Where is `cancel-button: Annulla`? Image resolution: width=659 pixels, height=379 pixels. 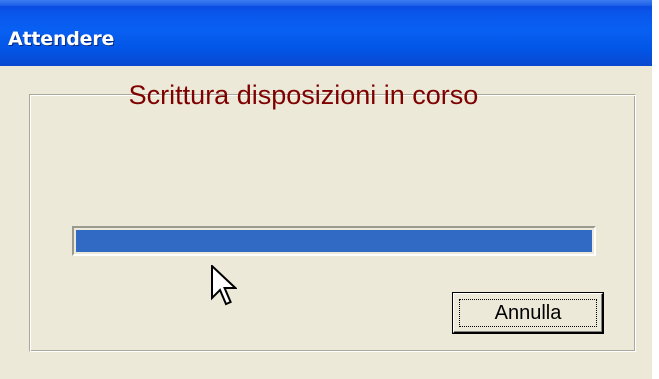
cancel-button: Annulla is located at coordinates (528, 313).